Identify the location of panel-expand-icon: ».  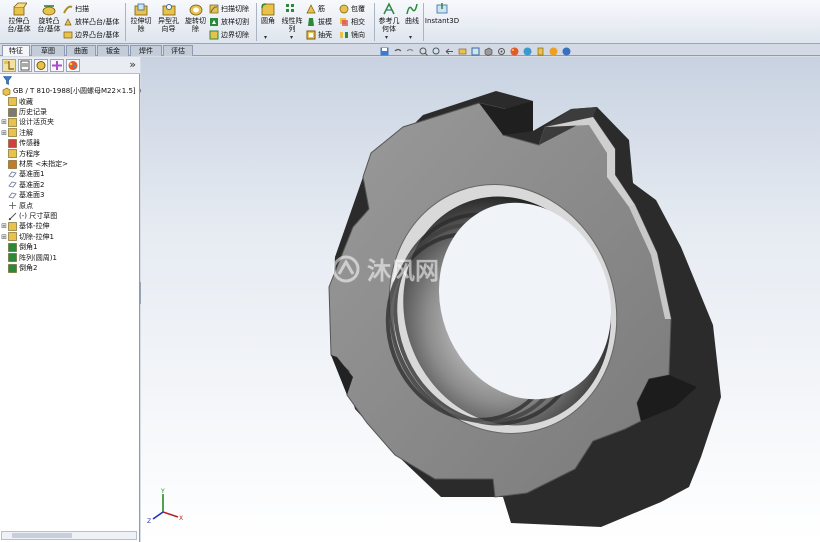
(132, 64).